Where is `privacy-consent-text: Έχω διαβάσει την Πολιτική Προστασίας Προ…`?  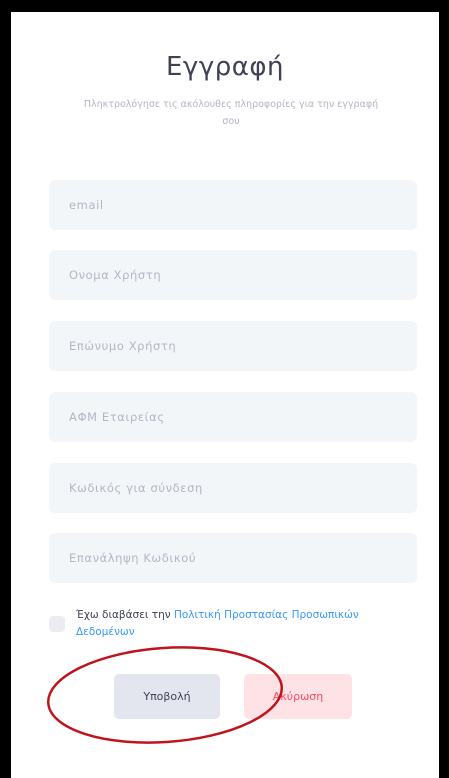
privacy-consent-text: Έχω διαβάσει την Πολιτική Προστασίας Προ… is located at coordinates (241, 624).